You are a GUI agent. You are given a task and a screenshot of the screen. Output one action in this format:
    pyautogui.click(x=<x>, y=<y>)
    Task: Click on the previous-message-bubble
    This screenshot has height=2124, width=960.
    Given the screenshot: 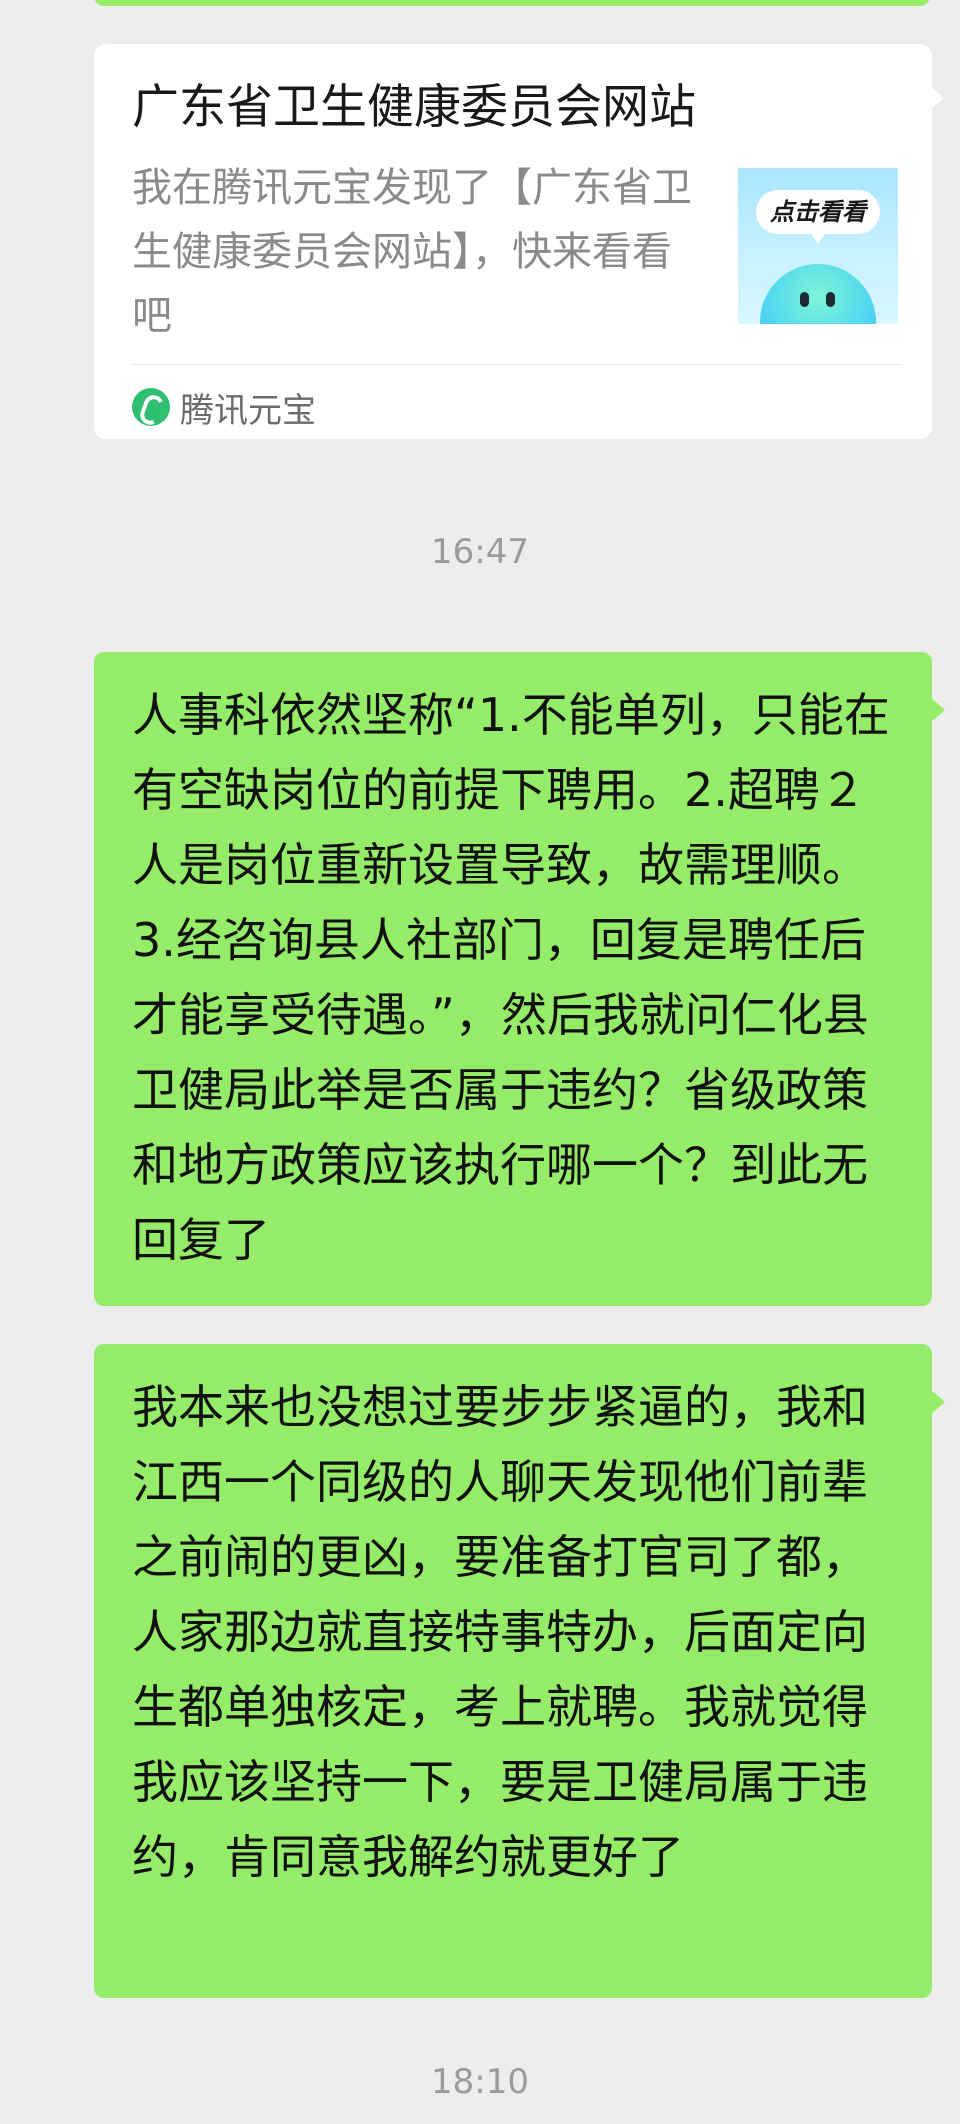 What is the action you would take?
    pyautogui.click(x=512, y=3)
    